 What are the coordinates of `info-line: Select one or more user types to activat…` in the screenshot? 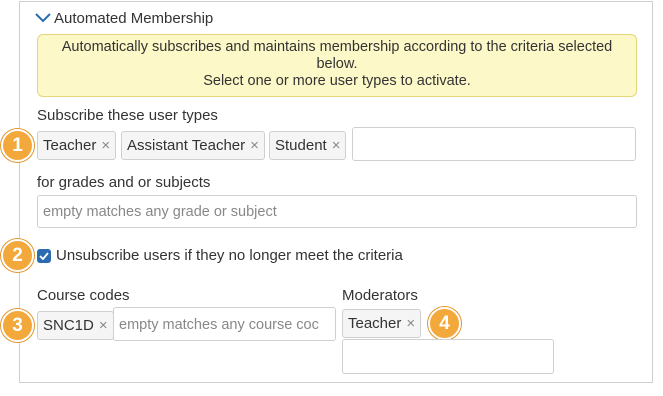 It's located at (337, 81).